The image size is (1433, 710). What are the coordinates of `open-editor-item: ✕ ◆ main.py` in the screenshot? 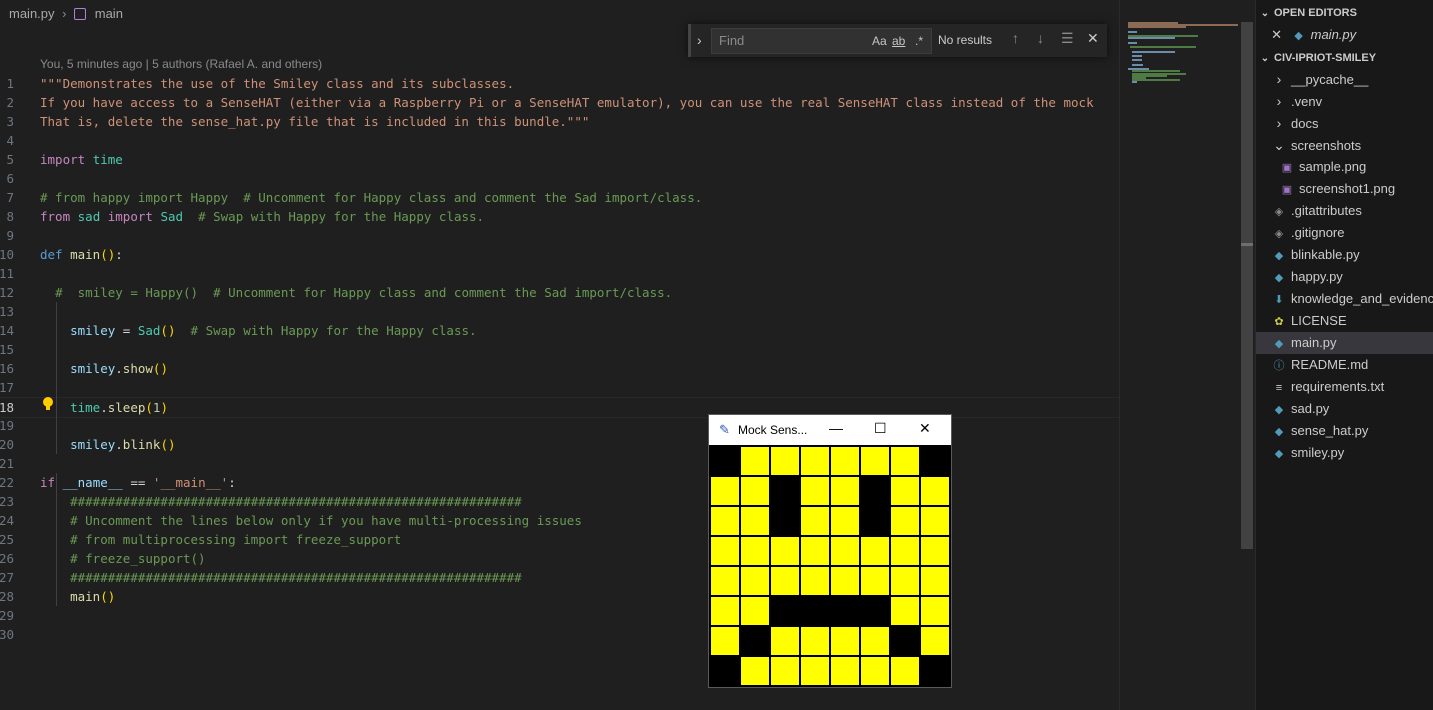 It's located at (1344, 35).